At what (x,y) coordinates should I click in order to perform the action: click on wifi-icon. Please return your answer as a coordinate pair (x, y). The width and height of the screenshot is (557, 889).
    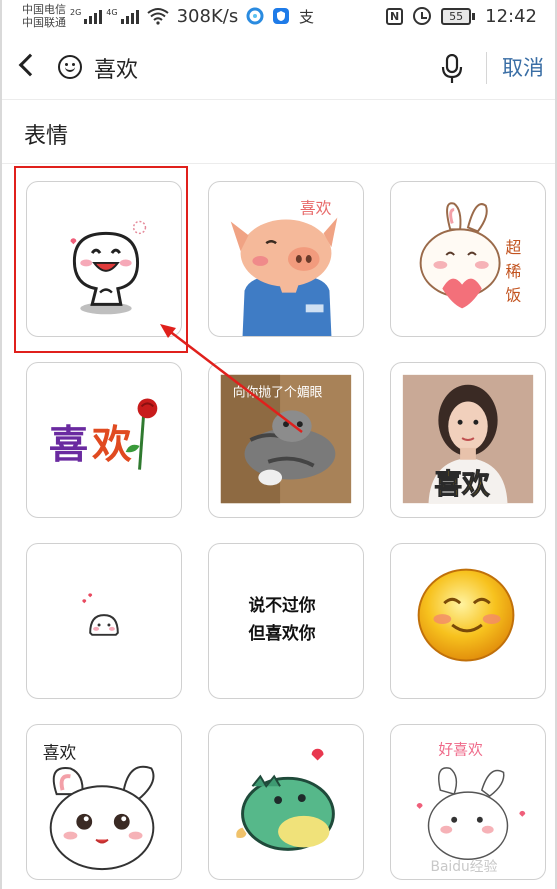
    Looking at the image, I should click on (157, 16).